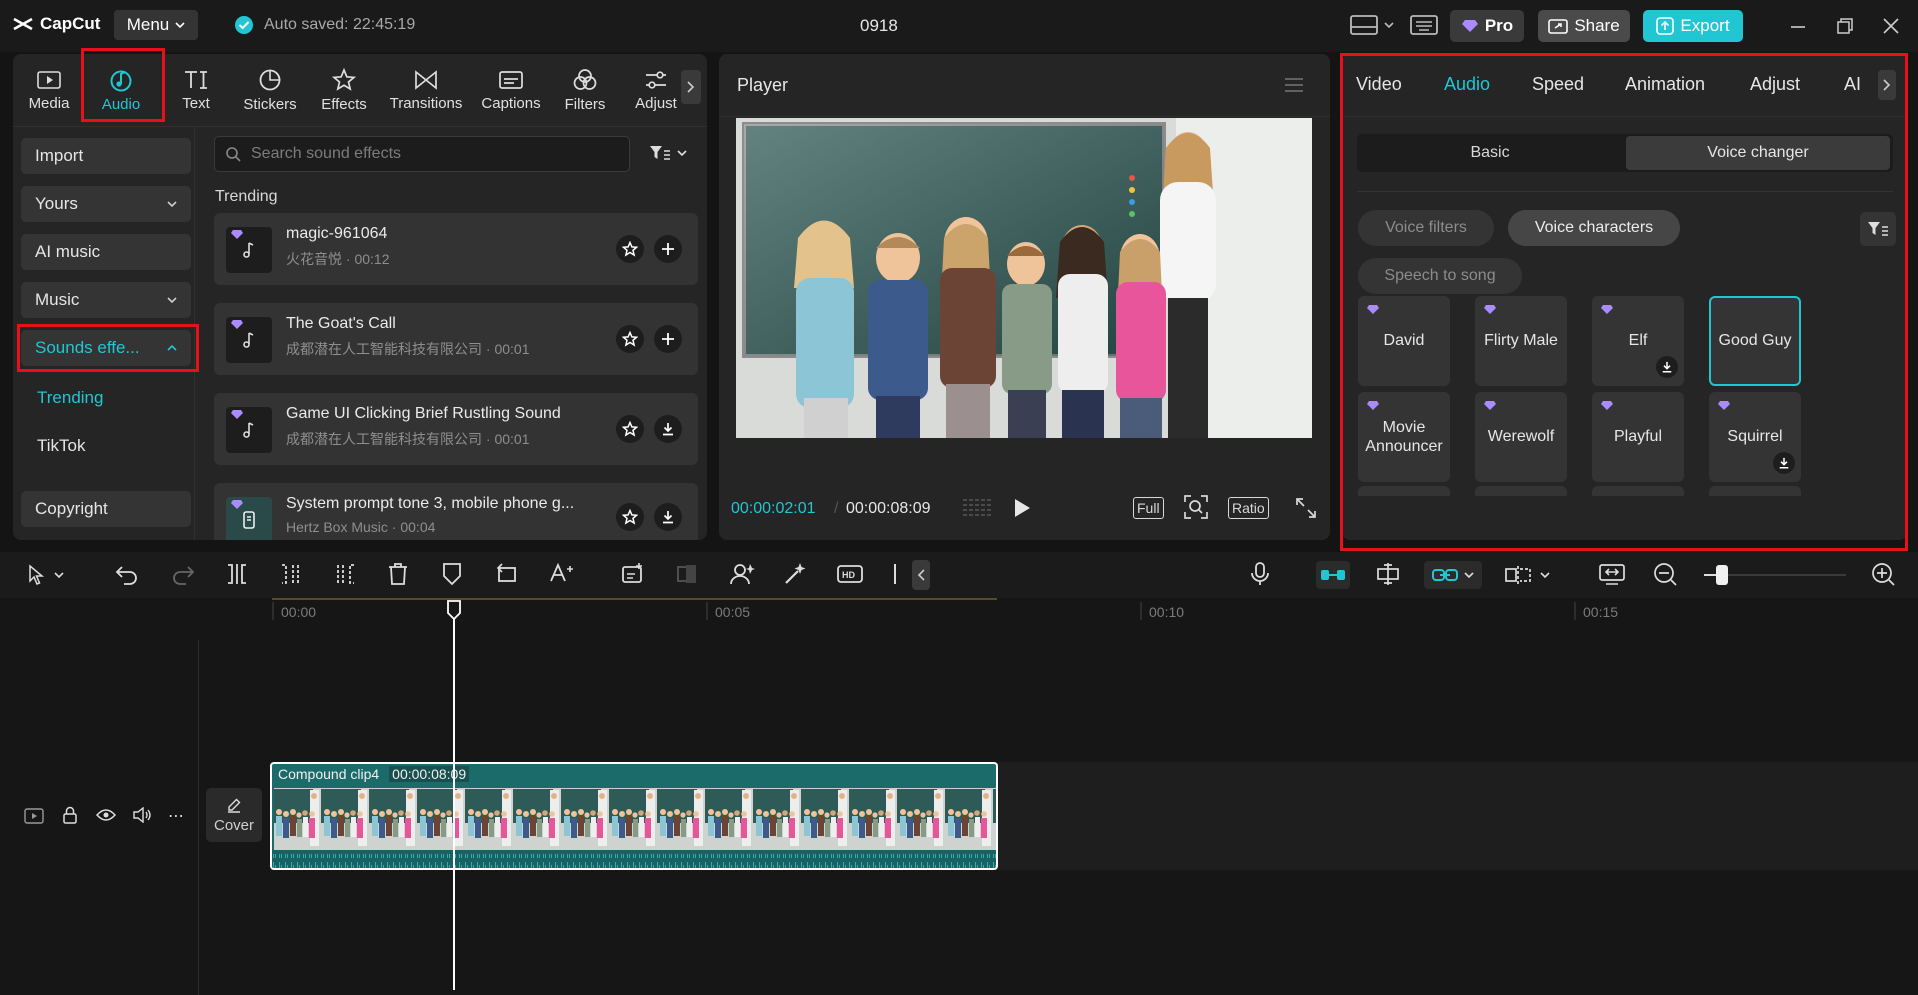  What do you see at coordinates (763, 85) in the screenshot?
I see `player-title: Player` at bounding box center [763, 85].